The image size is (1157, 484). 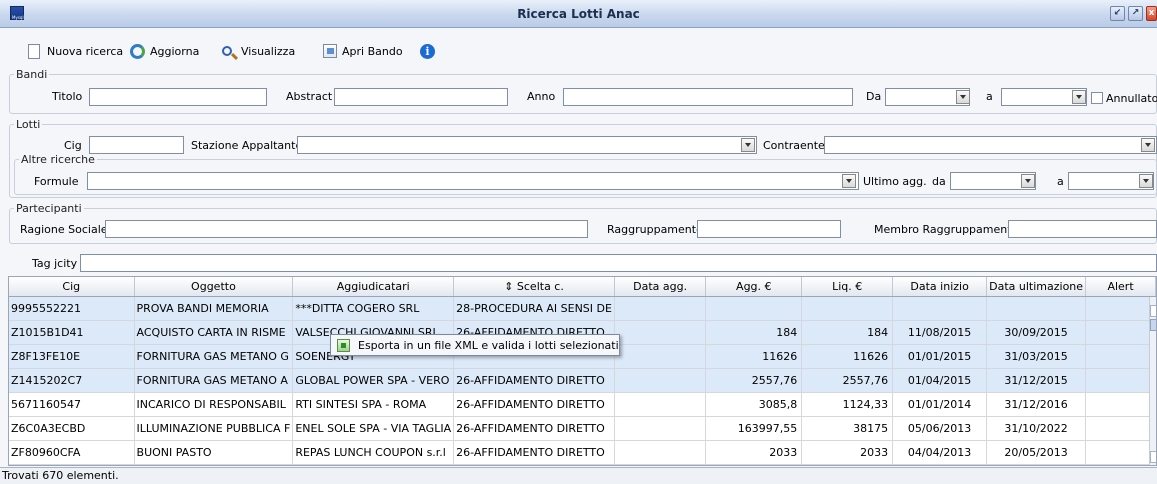 What do you see at coordinates (847, 287) in the screenshot?
I see `col-header-liq-euro: Liq. €` at bounding box center [847, 287].